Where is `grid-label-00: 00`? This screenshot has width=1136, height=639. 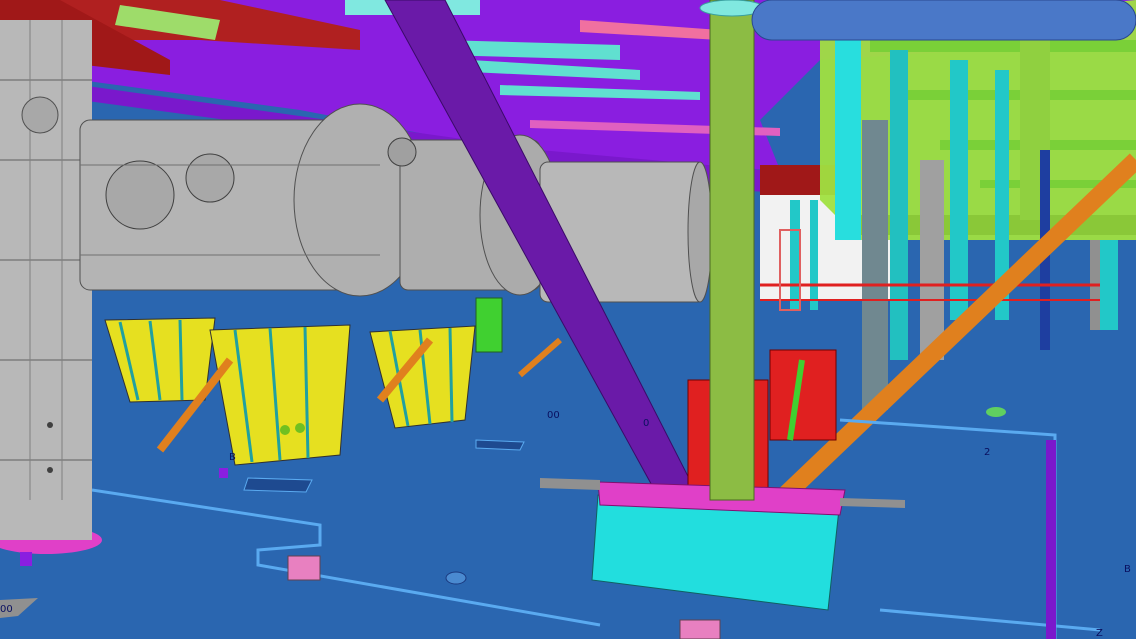
grid-label-00: 00 is located at coordinates (553, 415).